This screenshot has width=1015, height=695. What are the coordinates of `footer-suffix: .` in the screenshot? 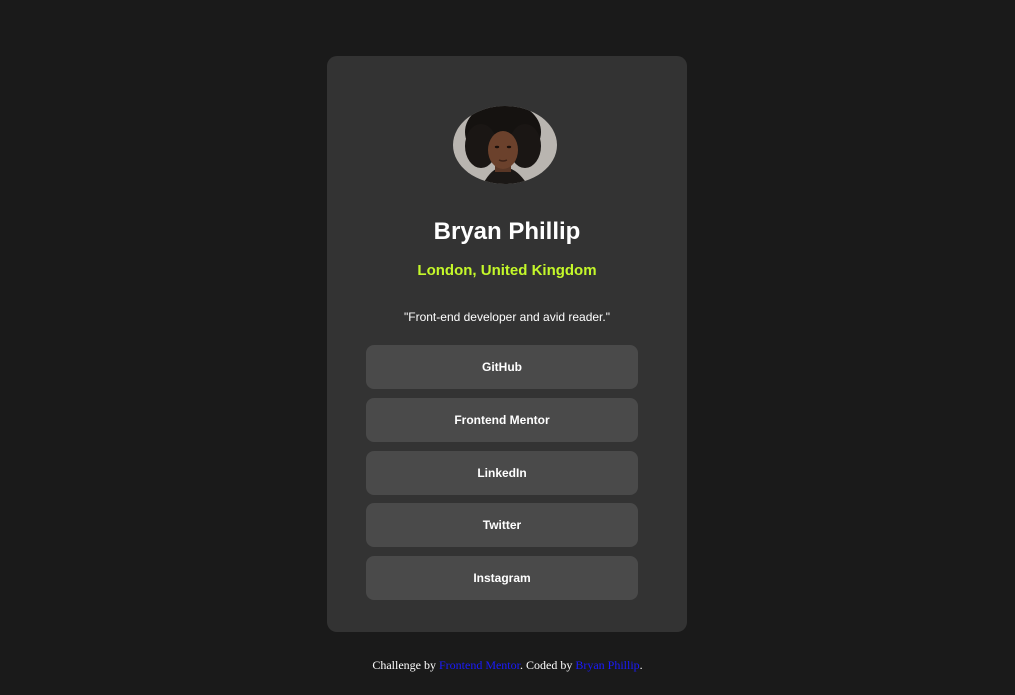 It's located at (641, 665).